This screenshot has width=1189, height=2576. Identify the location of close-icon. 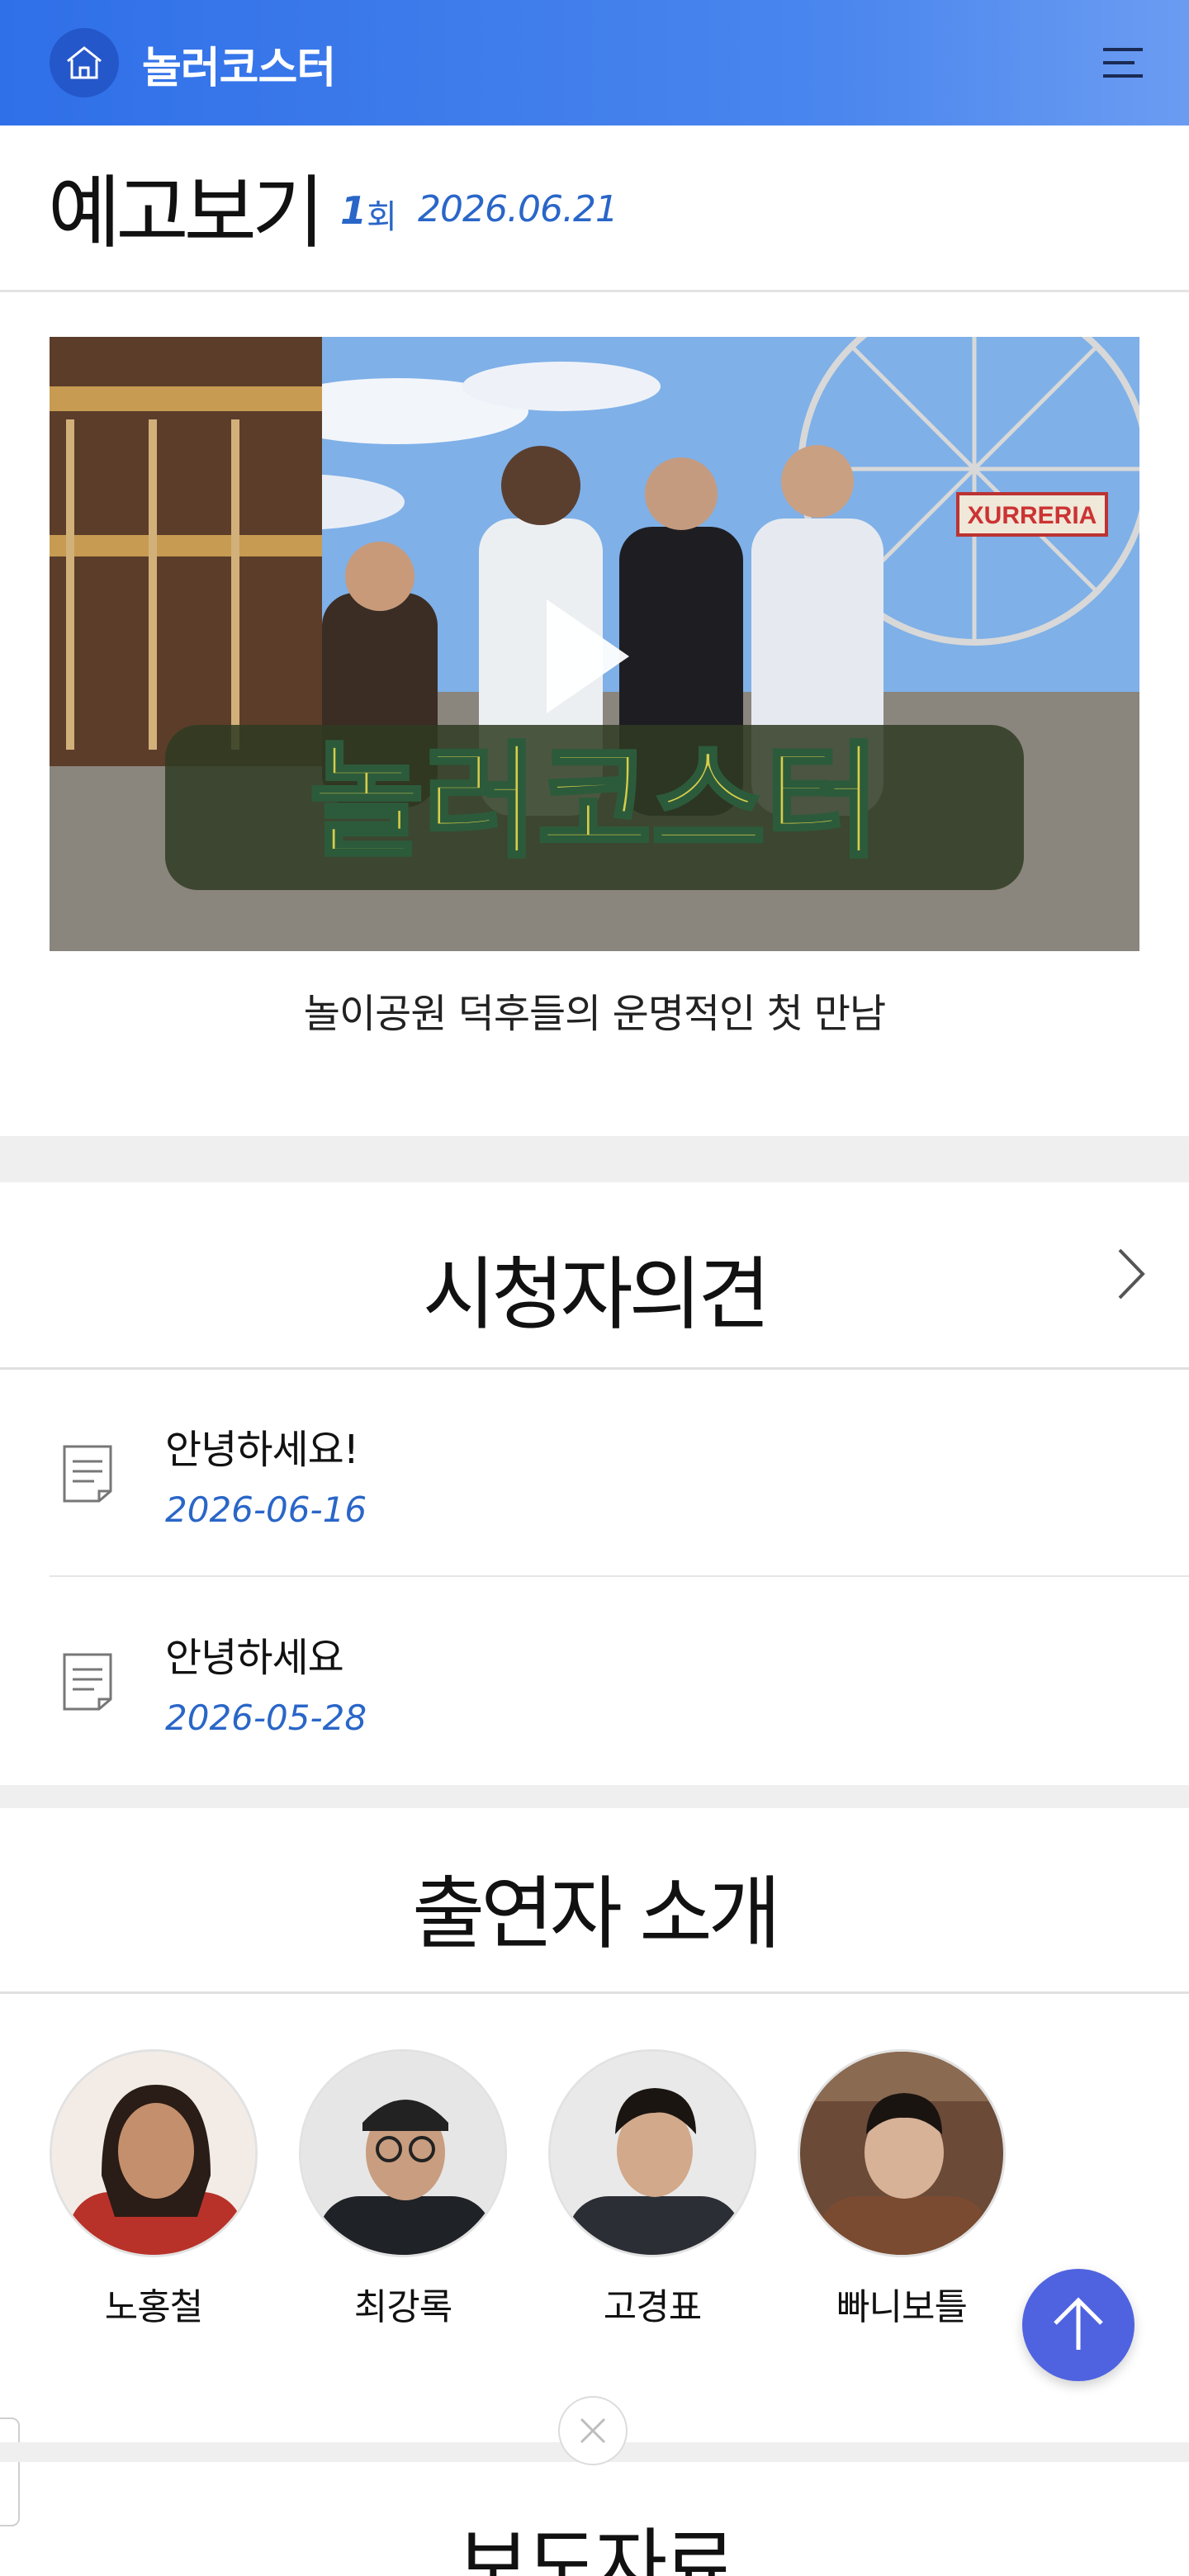
(593, 2430).